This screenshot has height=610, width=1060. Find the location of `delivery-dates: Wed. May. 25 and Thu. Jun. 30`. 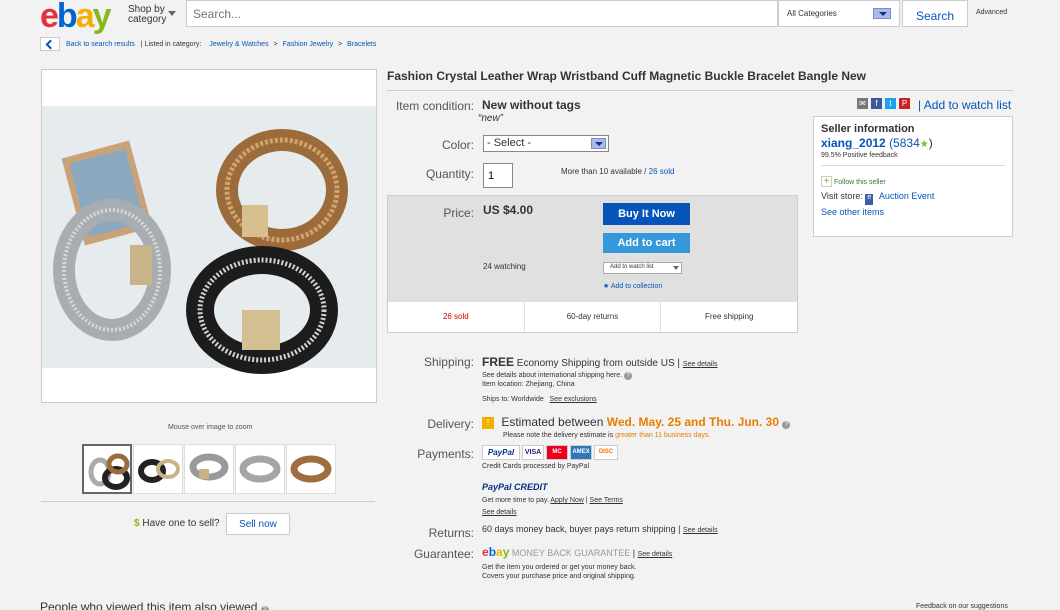

delivery-dates: Wed. May. 25 and Thu. Jun. 30 is located at coordinates (693, 422).